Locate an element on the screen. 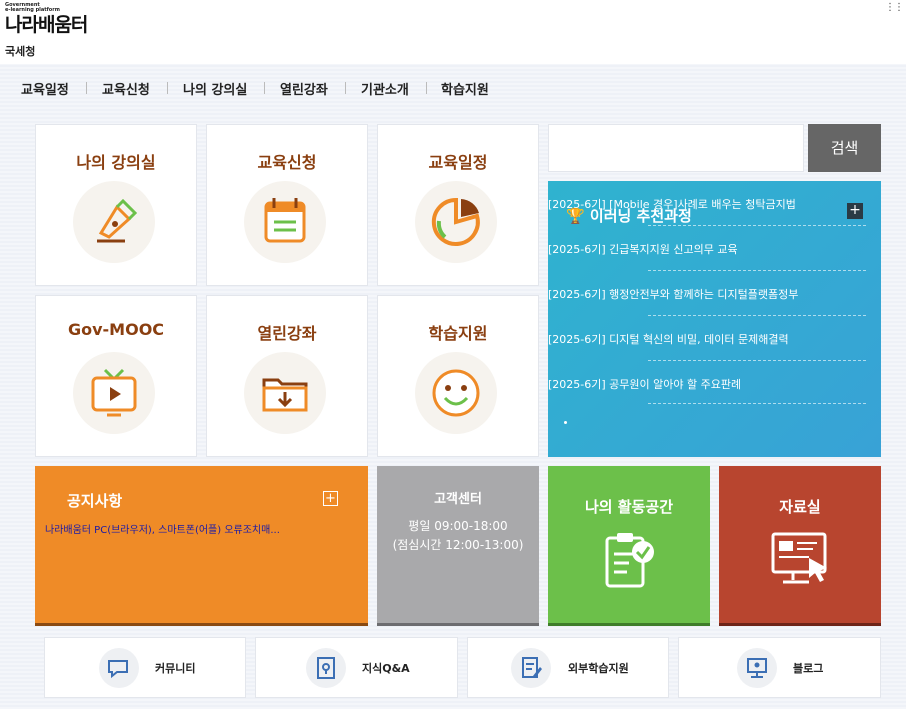  tile-title: 나의 강의실 is located at coordinates (116, 162).